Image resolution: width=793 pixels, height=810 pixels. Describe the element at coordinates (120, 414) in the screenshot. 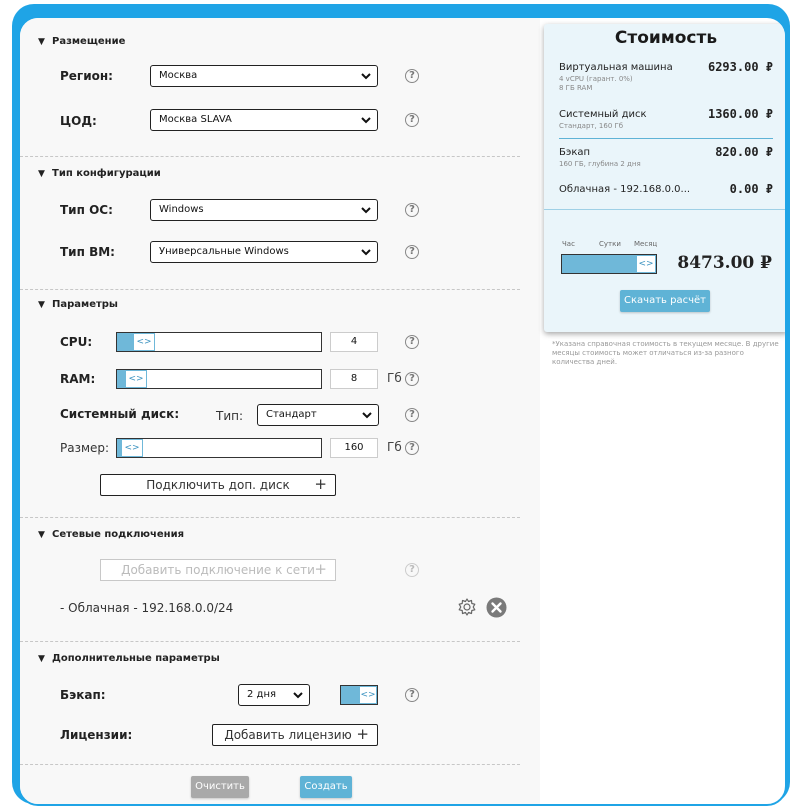

I see `disk-label: Системный диск:` at that location.